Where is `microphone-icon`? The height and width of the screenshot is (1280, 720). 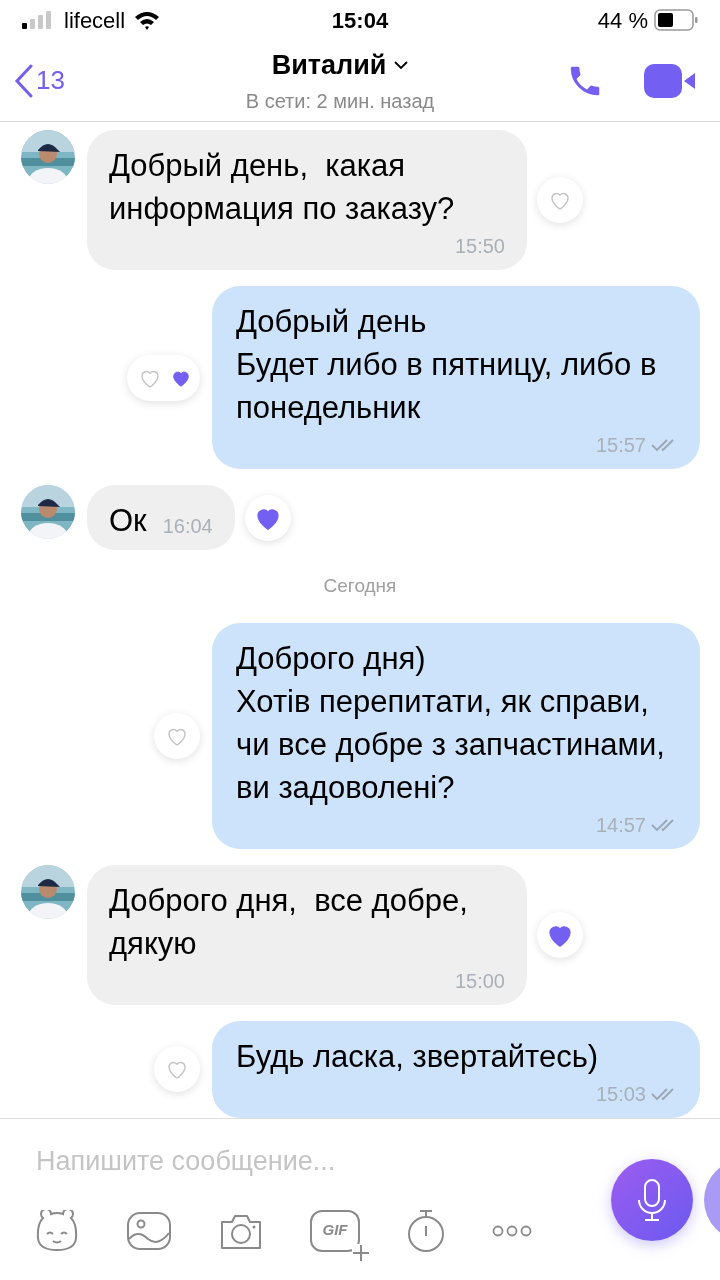 microphone-icon is located at coordinates (652, 1200).